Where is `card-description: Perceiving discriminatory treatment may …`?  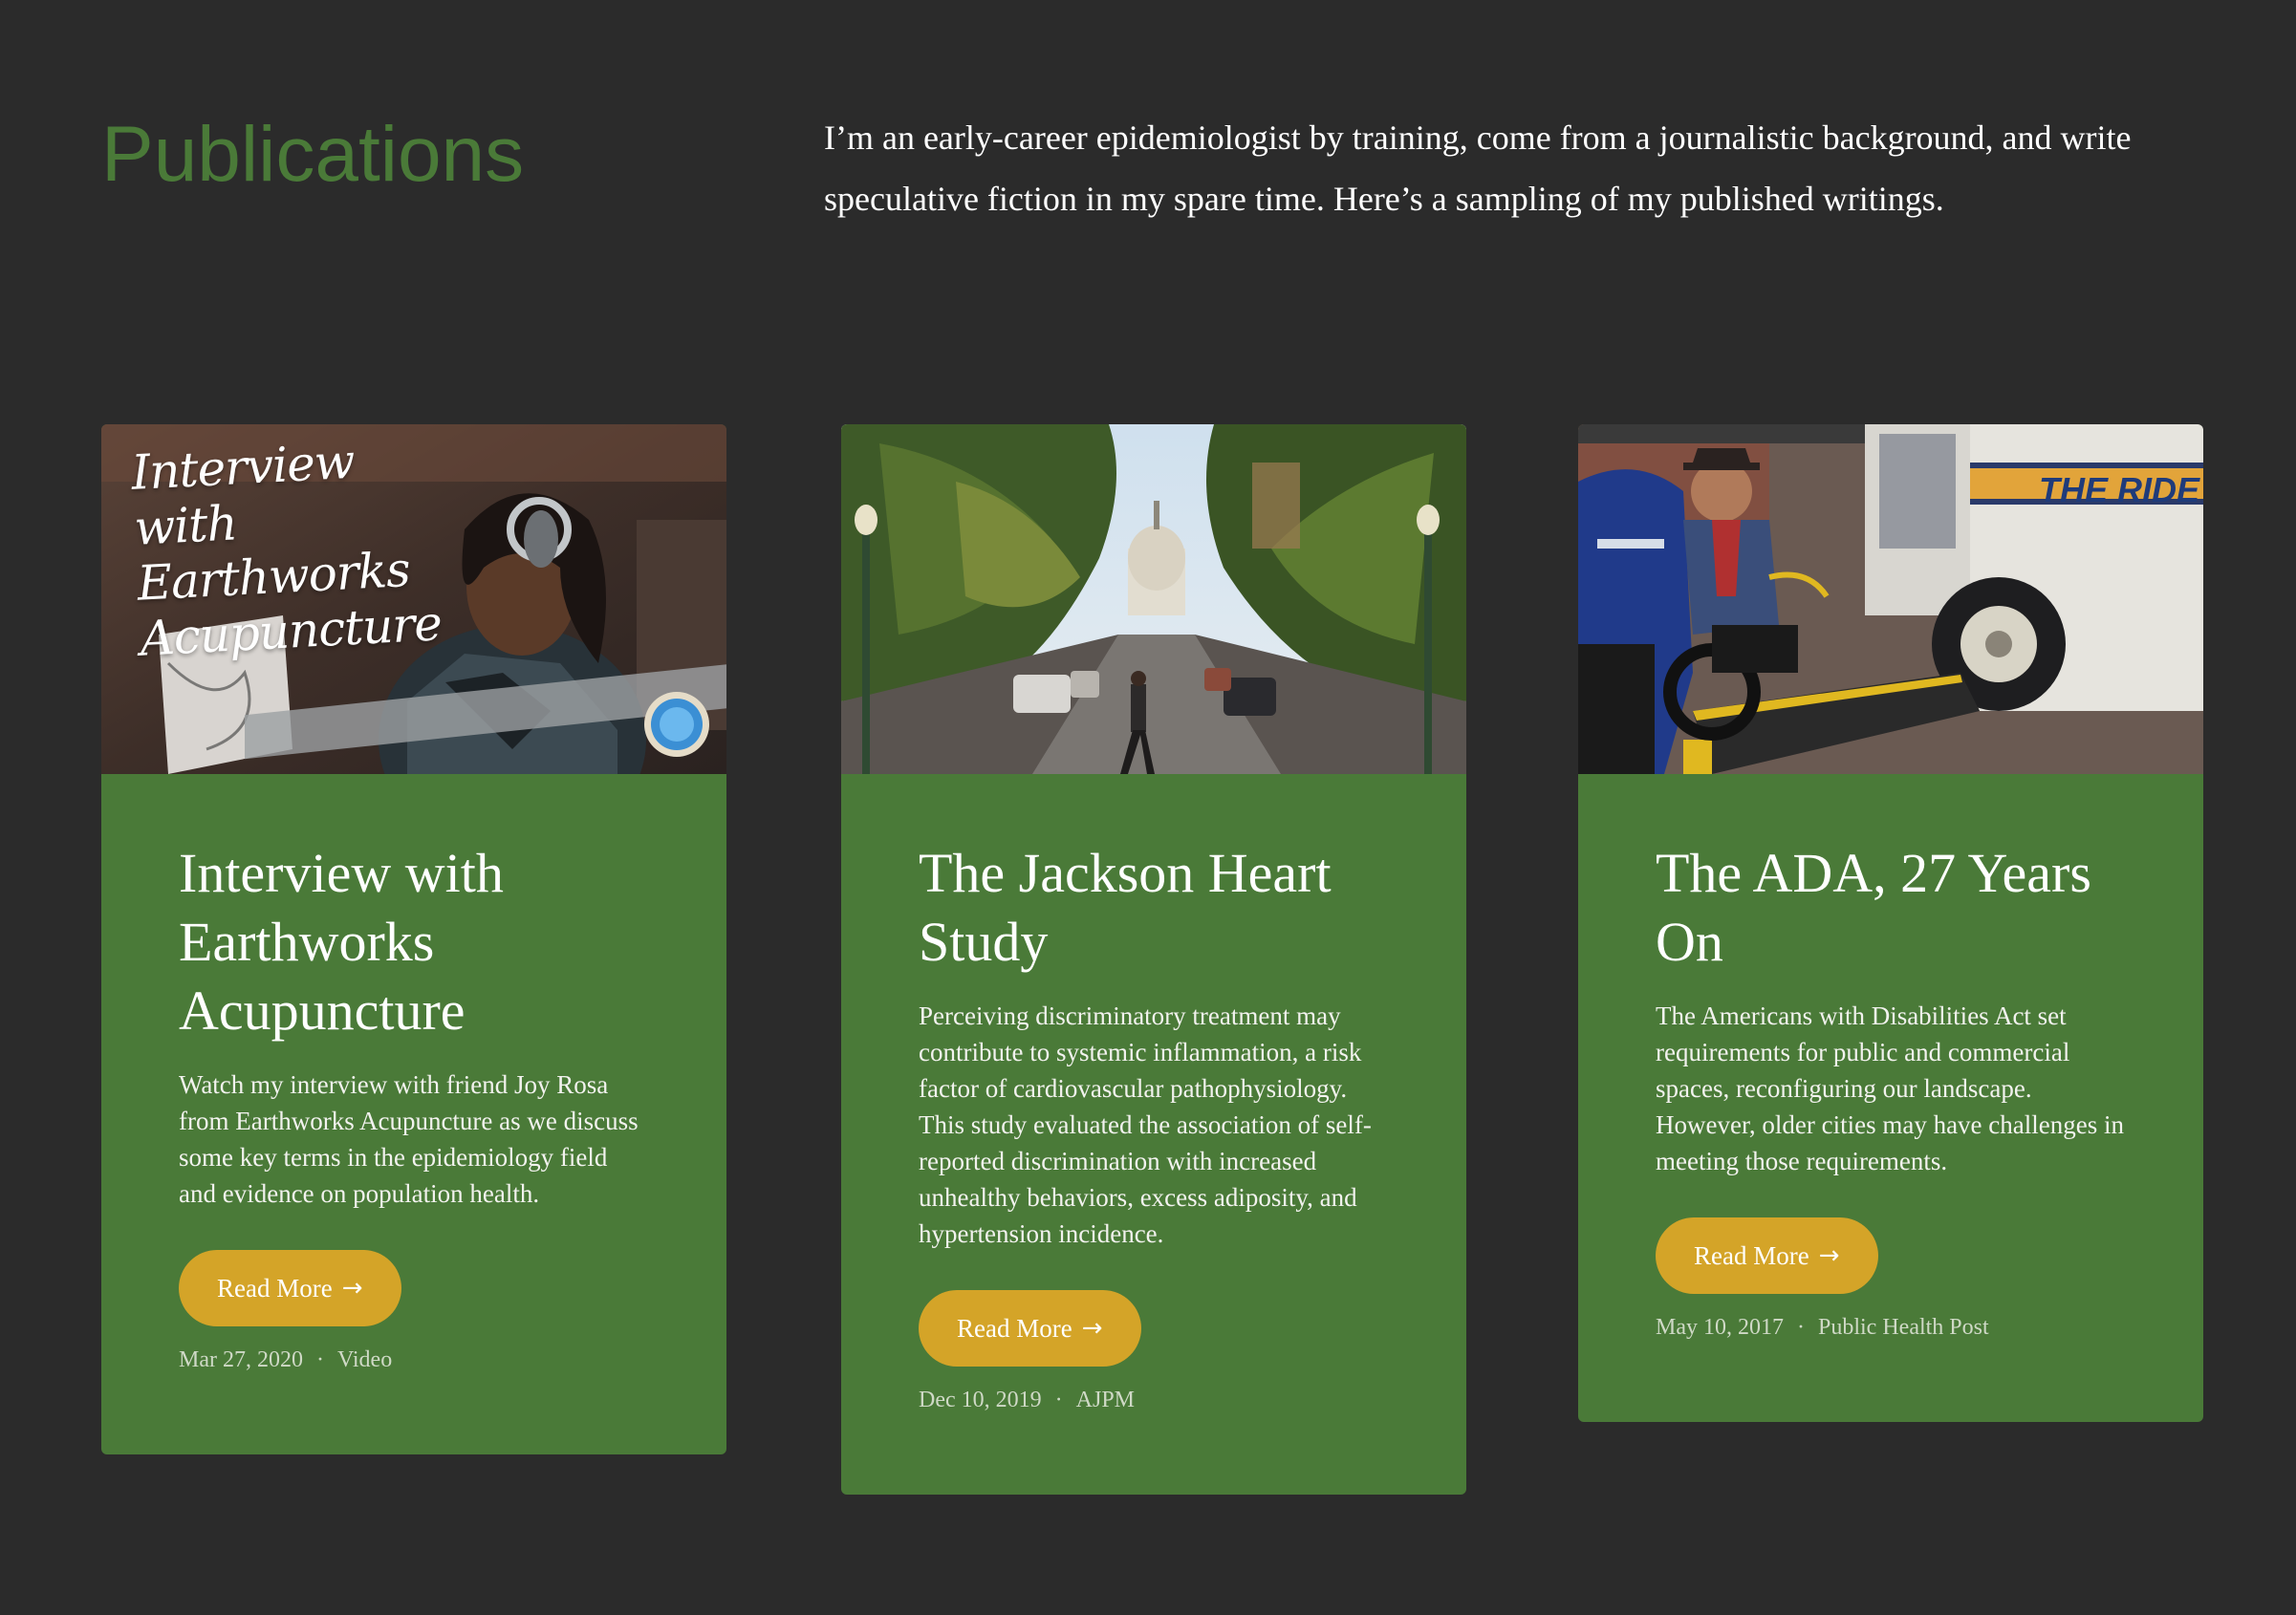 card-description: Perceiving discriminatory treatment may … is located at coordinates (1145, 1124).